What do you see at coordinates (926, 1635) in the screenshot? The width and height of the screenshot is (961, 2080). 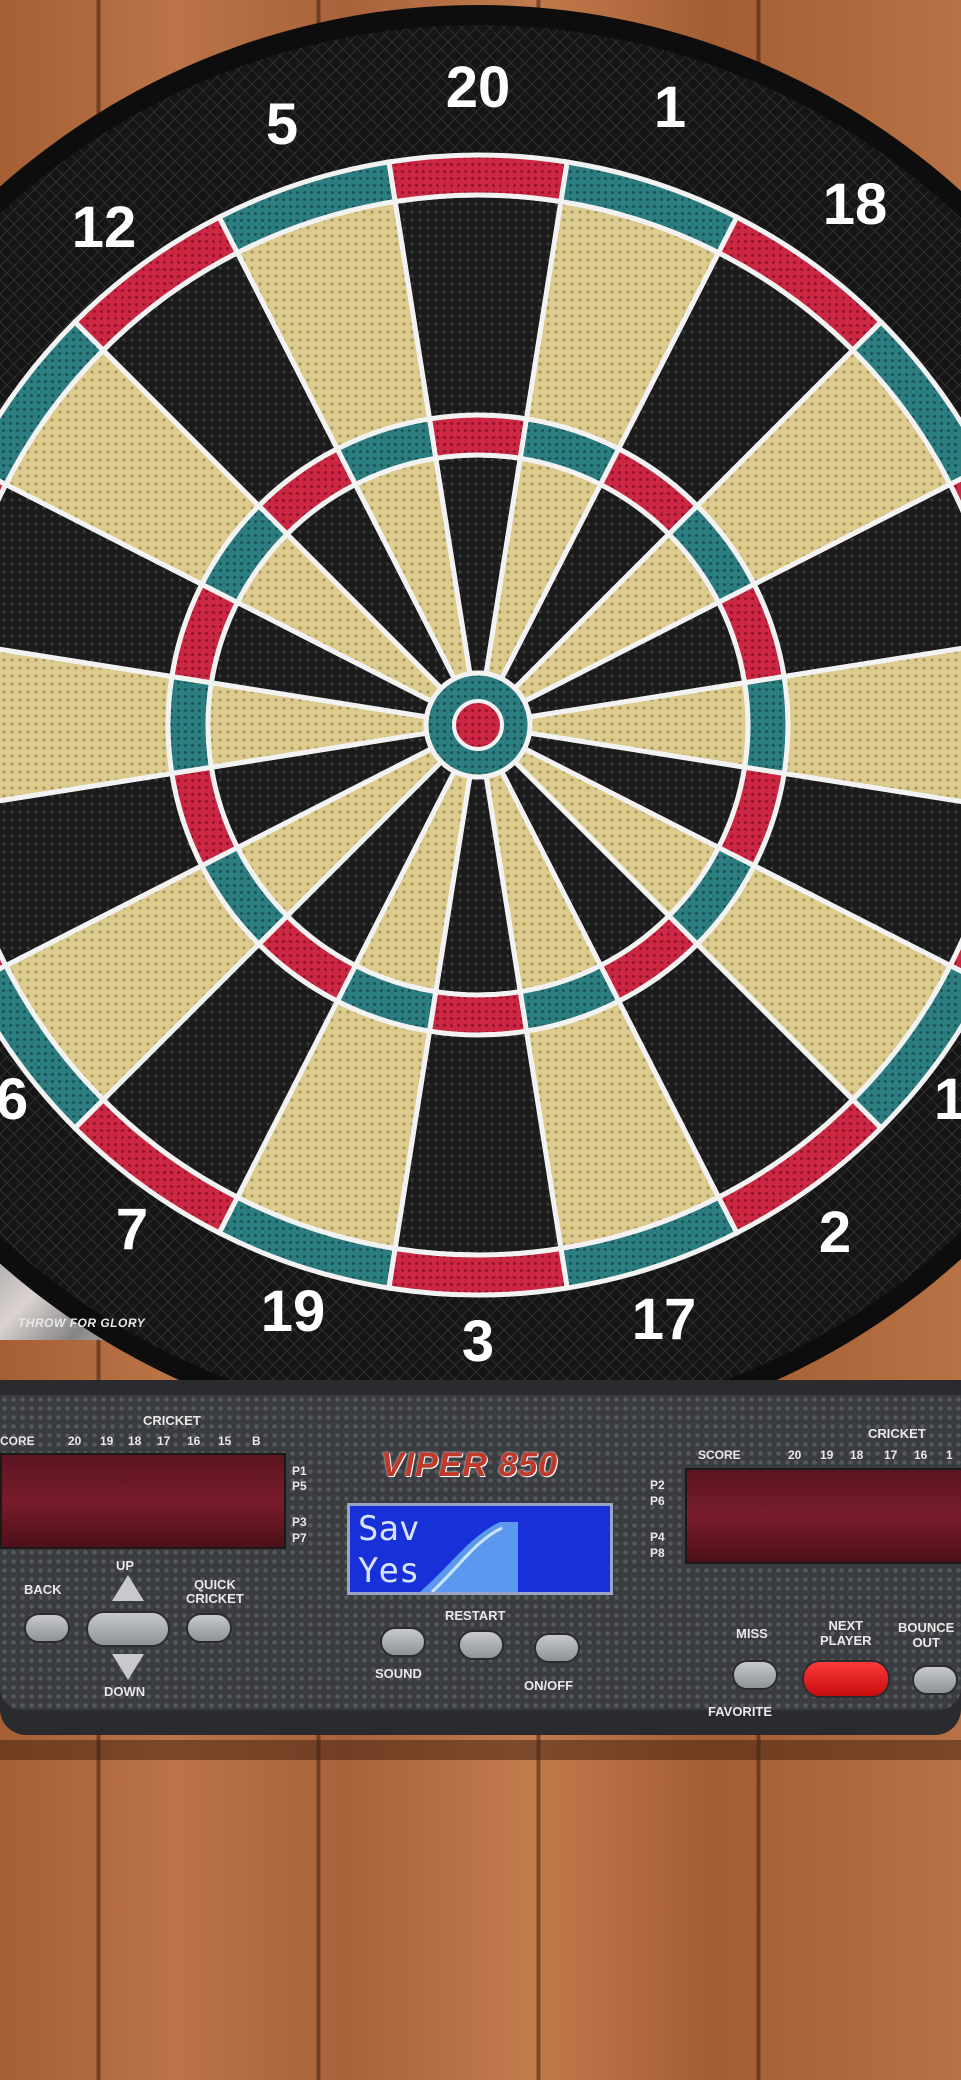 I see `bounce-out-label: BOUNCE OUT` at bounding box center [926, 1635].